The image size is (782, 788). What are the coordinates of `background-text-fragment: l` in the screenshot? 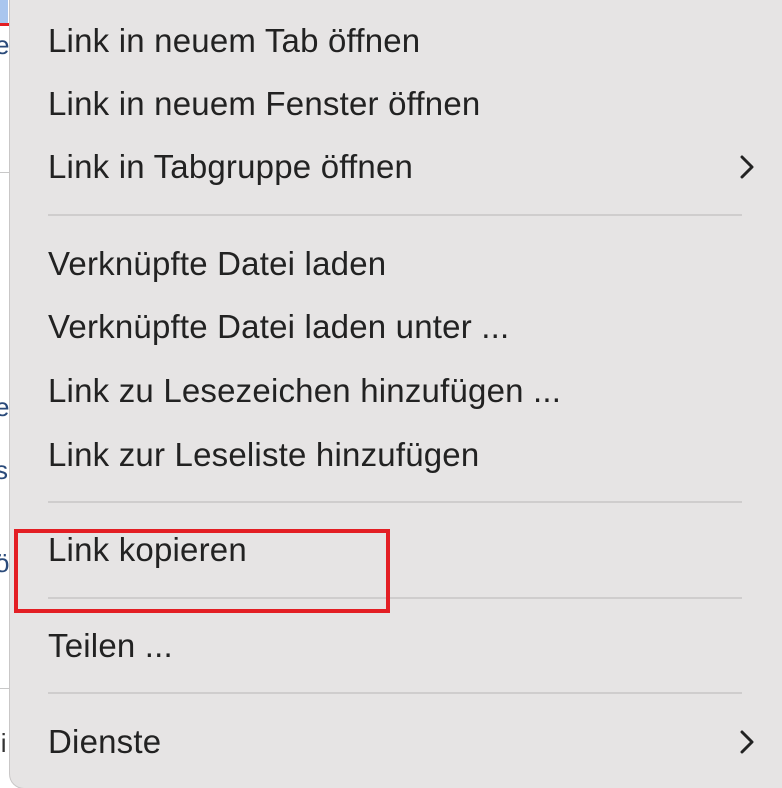 It's located at (4, 140).